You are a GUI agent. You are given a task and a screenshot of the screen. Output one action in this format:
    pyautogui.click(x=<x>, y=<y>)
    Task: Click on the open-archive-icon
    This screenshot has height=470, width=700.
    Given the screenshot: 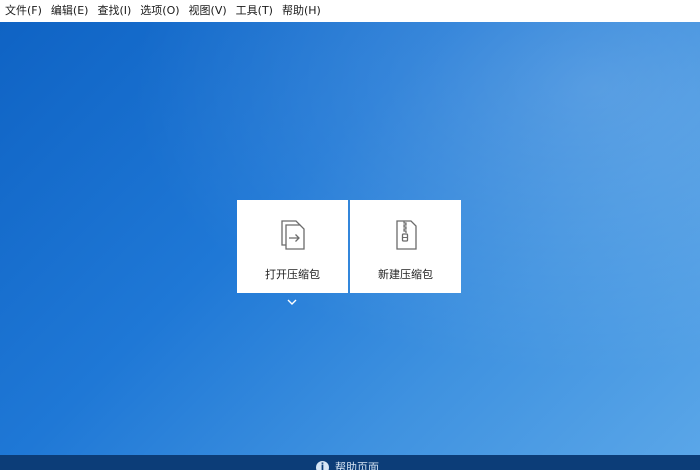 What is the action you would take?
    pyautogui.click(x=292, y=235)
    